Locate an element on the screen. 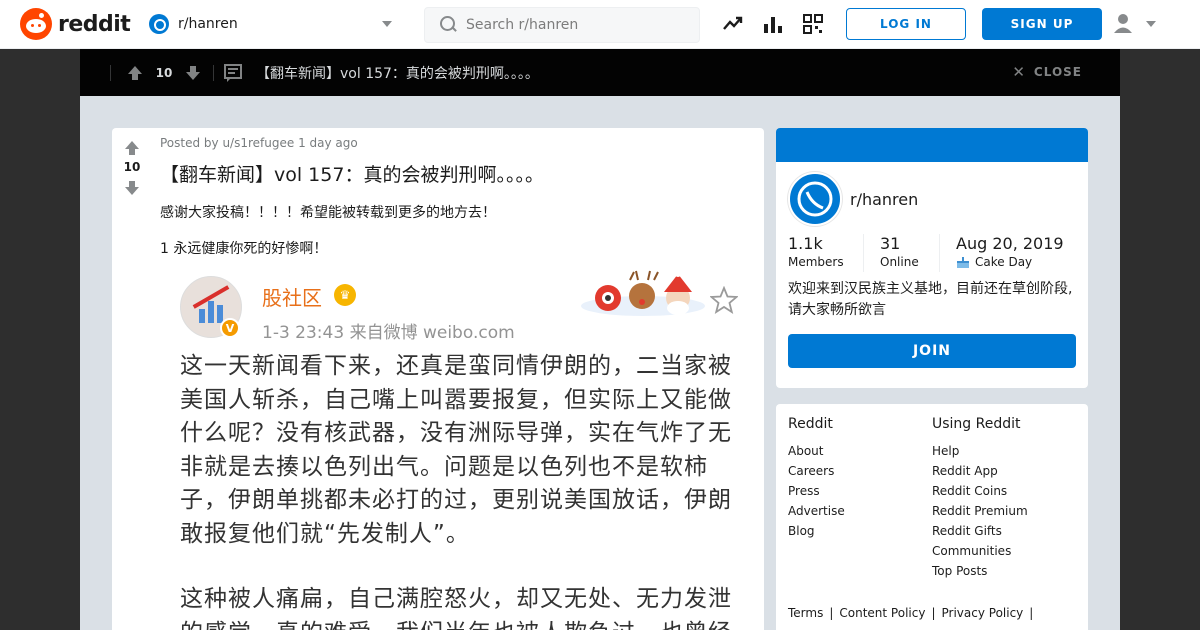 The width and height of the screenshot is (1200, 630). community-icon is located at coordinates (159, 24).